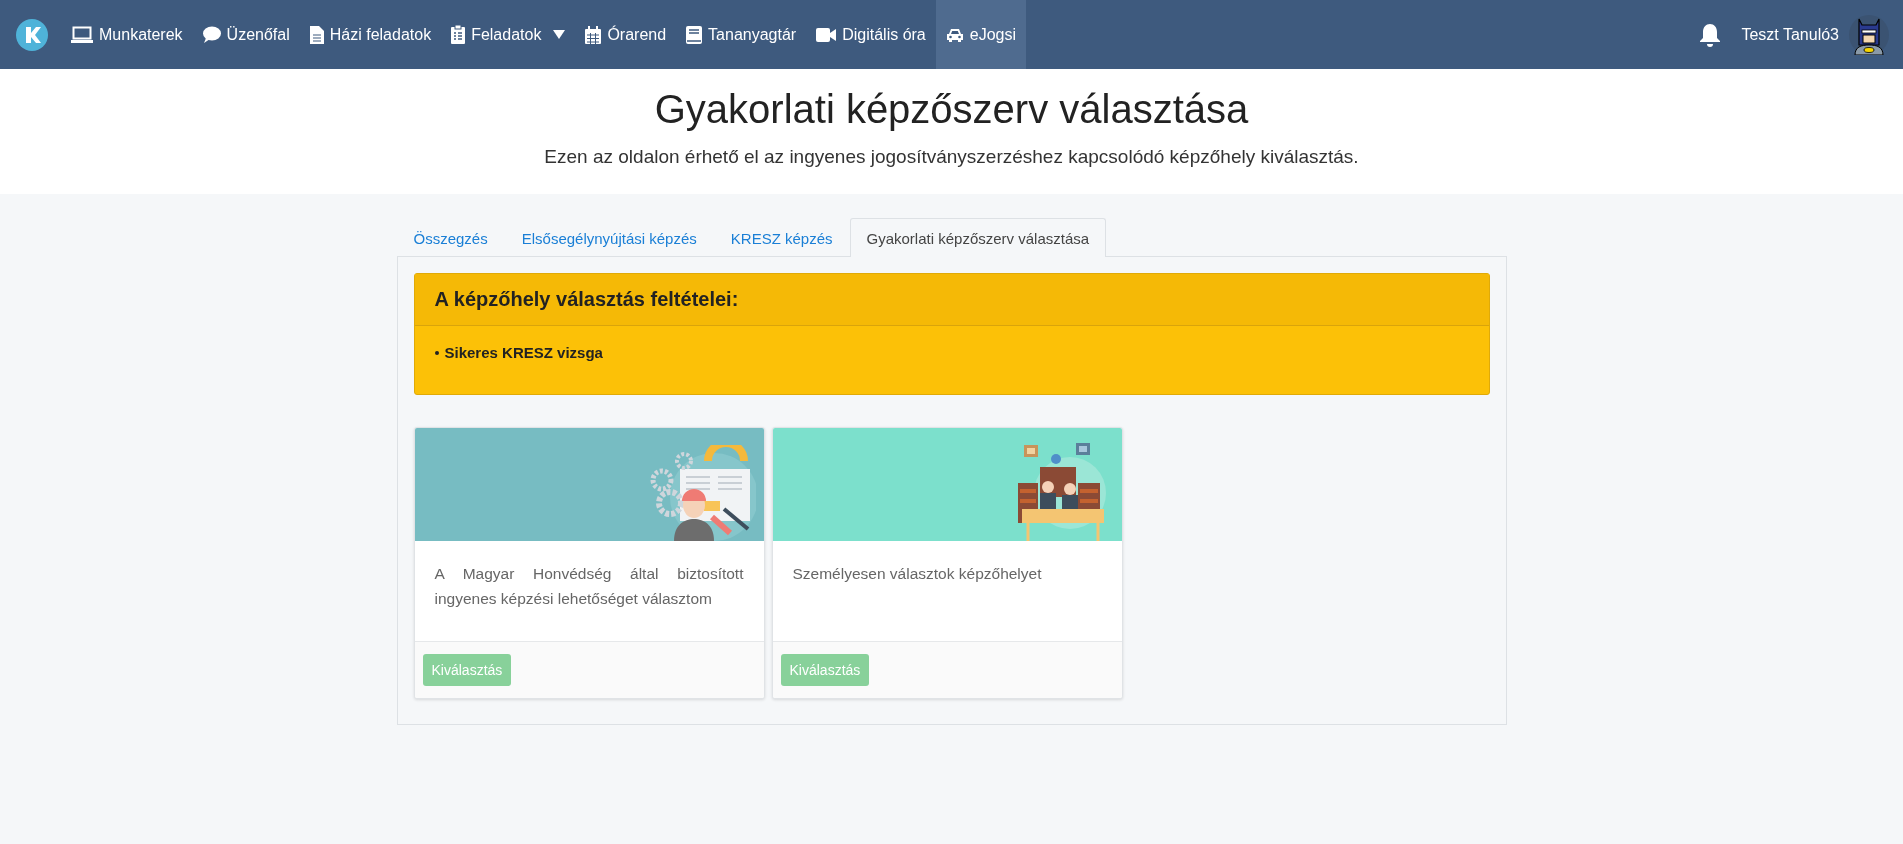 This screenshot has height=844, width=1903. I want to click on laptop-icon, so click(82, 34).